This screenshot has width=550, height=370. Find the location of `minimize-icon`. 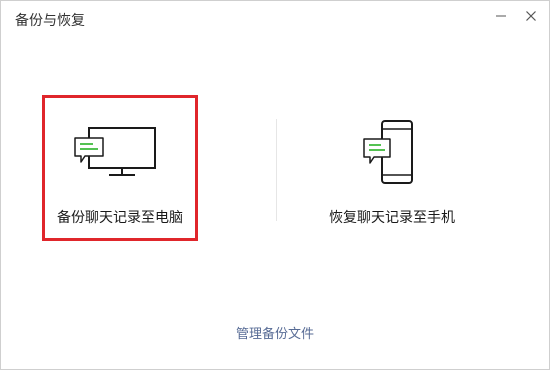

minimize-icon is located at coordinates (501, 16).